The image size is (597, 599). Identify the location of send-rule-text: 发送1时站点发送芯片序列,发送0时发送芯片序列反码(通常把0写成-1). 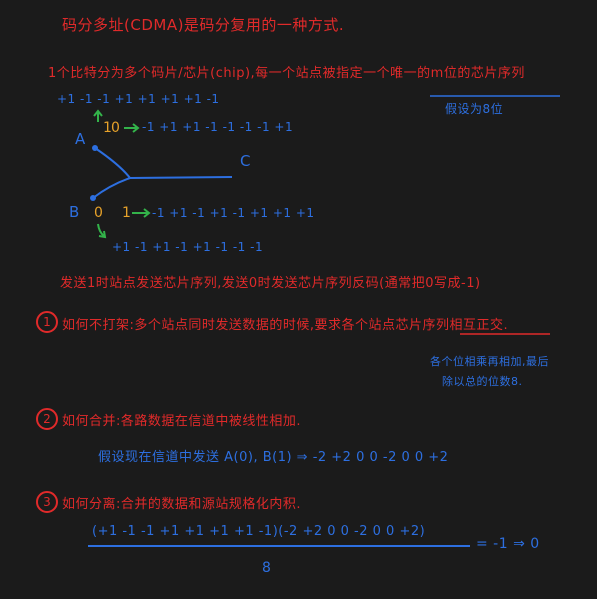
(270, 283).